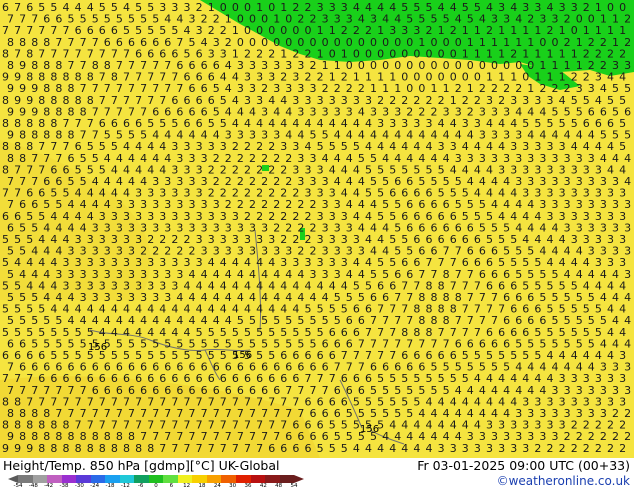  I want to click on colorbar-tick-label: -54, so click(18, 486).